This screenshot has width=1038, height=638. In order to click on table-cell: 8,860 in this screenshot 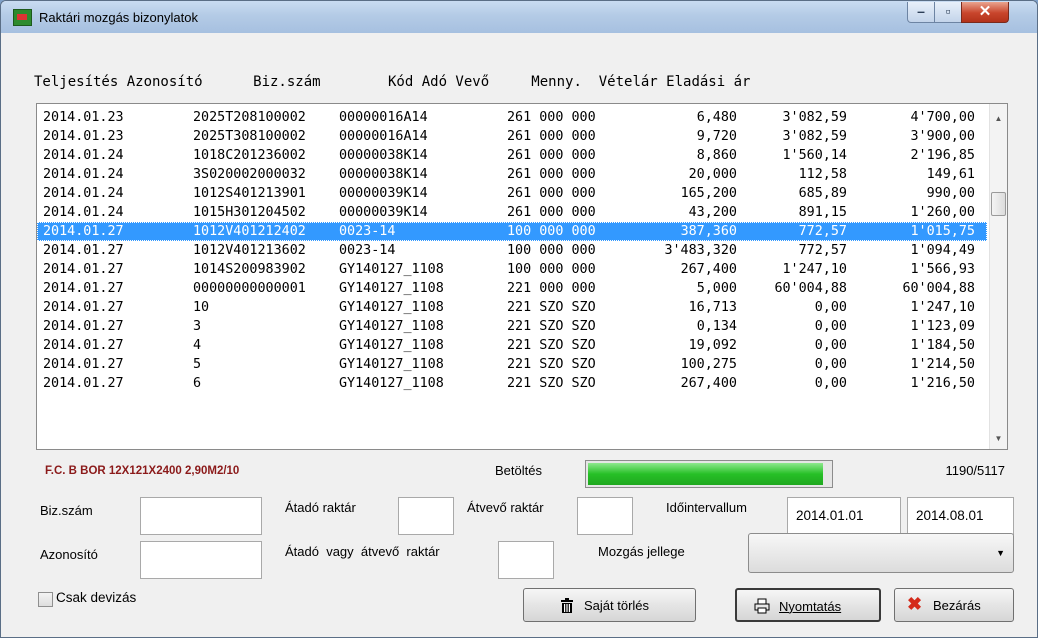, I will do `click(716, 155)`.